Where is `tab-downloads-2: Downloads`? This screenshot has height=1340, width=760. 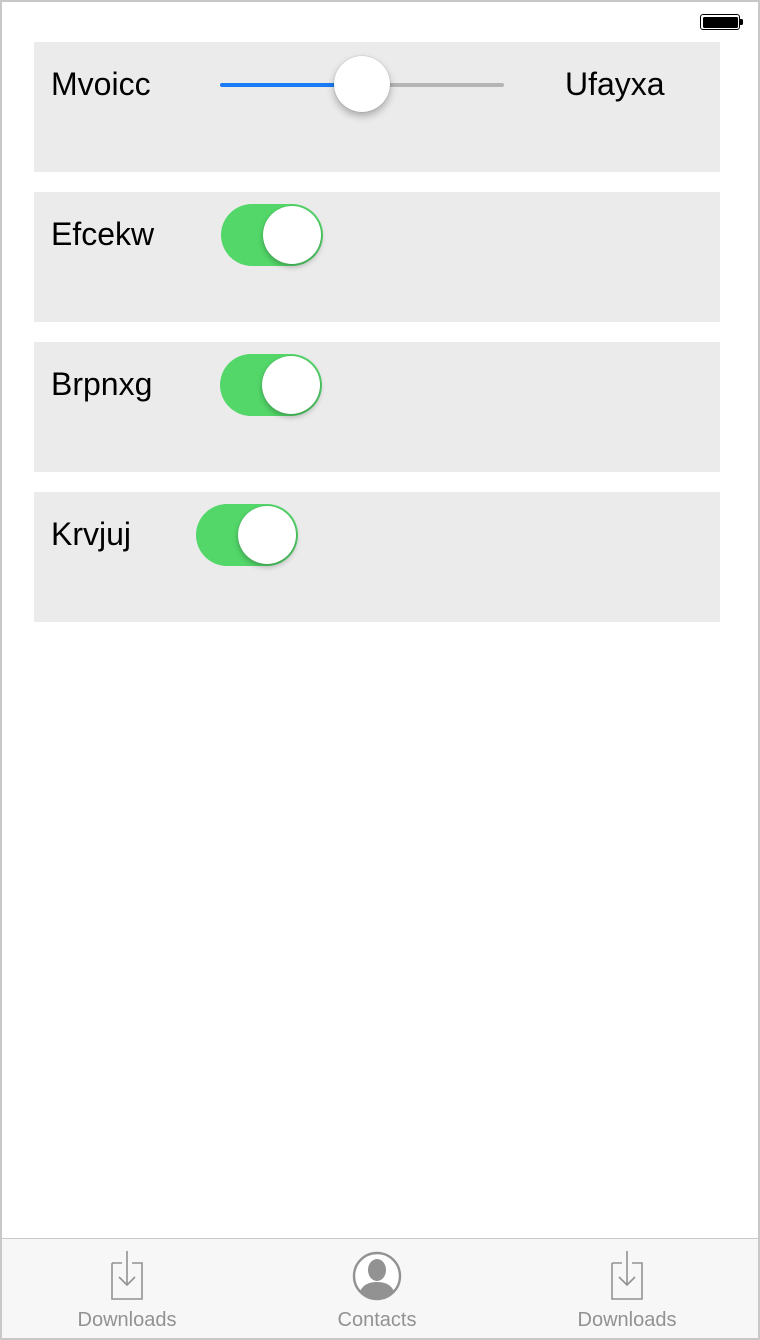
tab-downloads-2: Downloads is located at coordinates (627, 1288).